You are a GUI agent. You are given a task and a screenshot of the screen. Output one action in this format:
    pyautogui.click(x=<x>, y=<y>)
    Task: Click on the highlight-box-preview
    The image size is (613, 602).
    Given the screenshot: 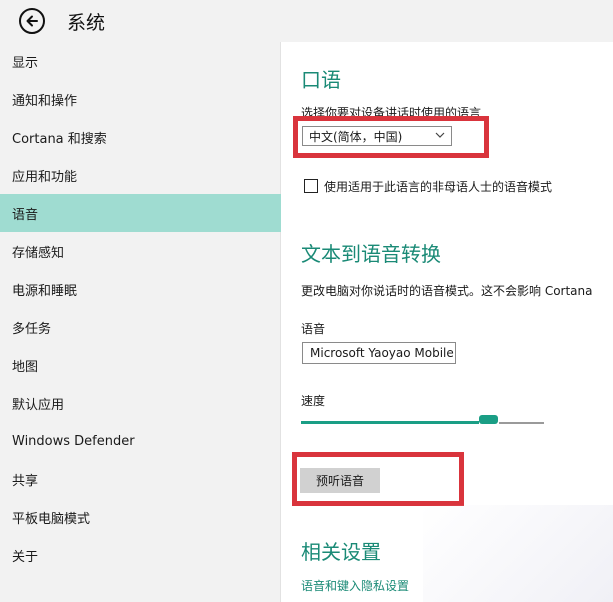 What is the action you would take?
    pyautogui.click(x=378, y=479)
    